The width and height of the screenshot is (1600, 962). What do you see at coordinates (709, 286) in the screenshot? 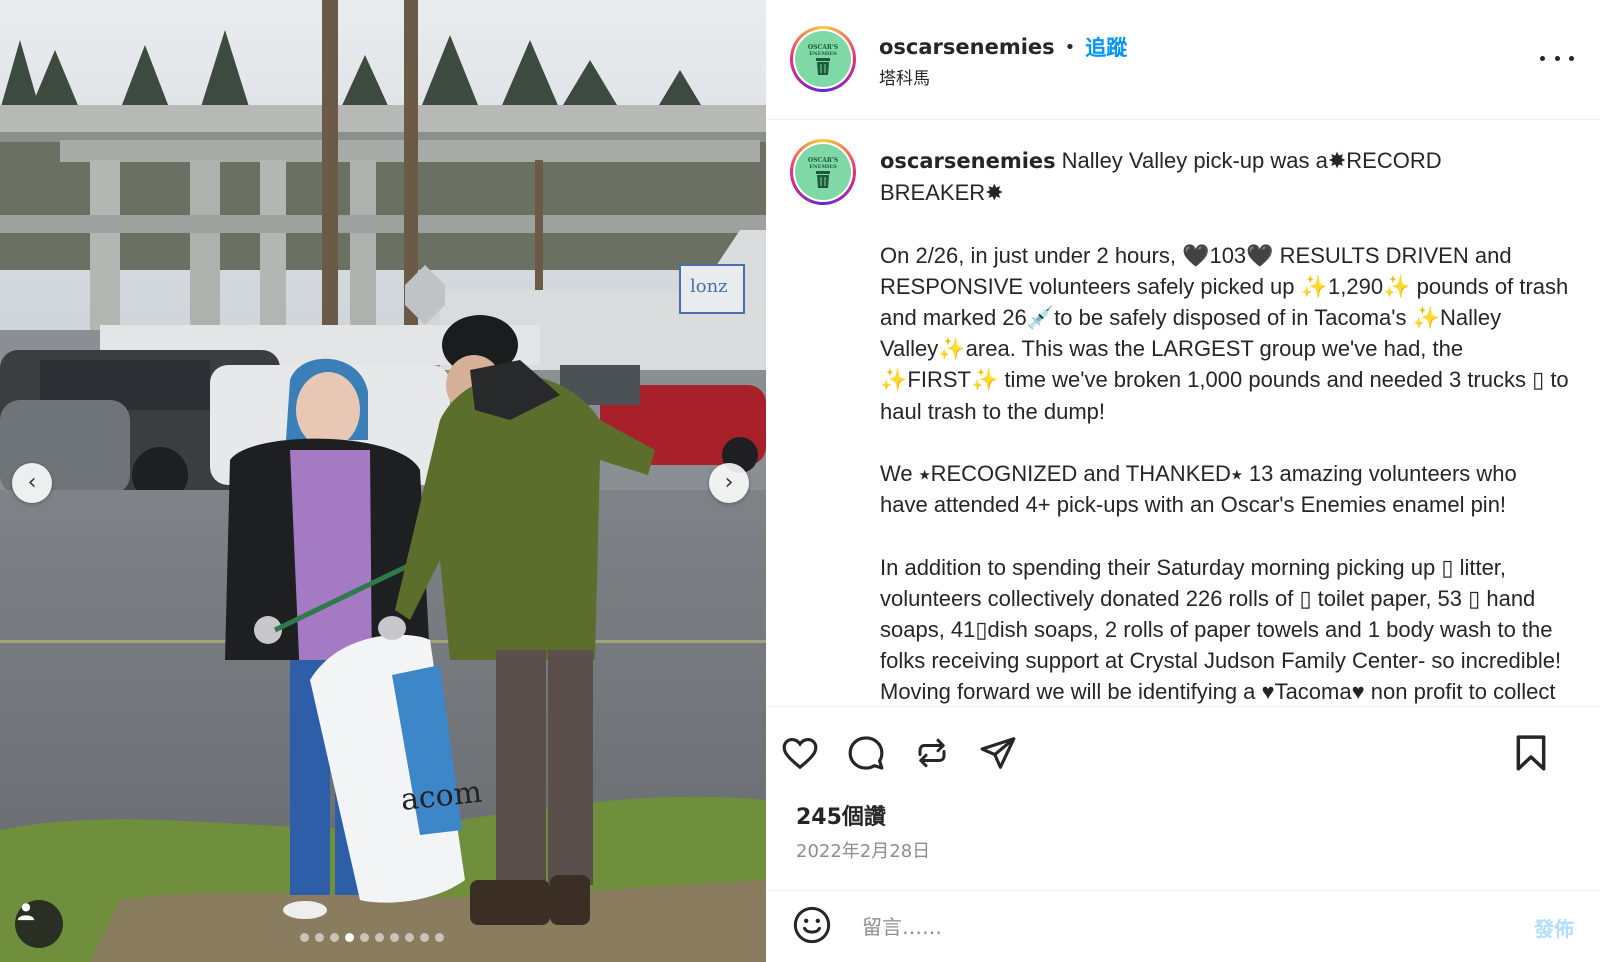
I see `svg-text: lonz` at bounding box center [709, 286].